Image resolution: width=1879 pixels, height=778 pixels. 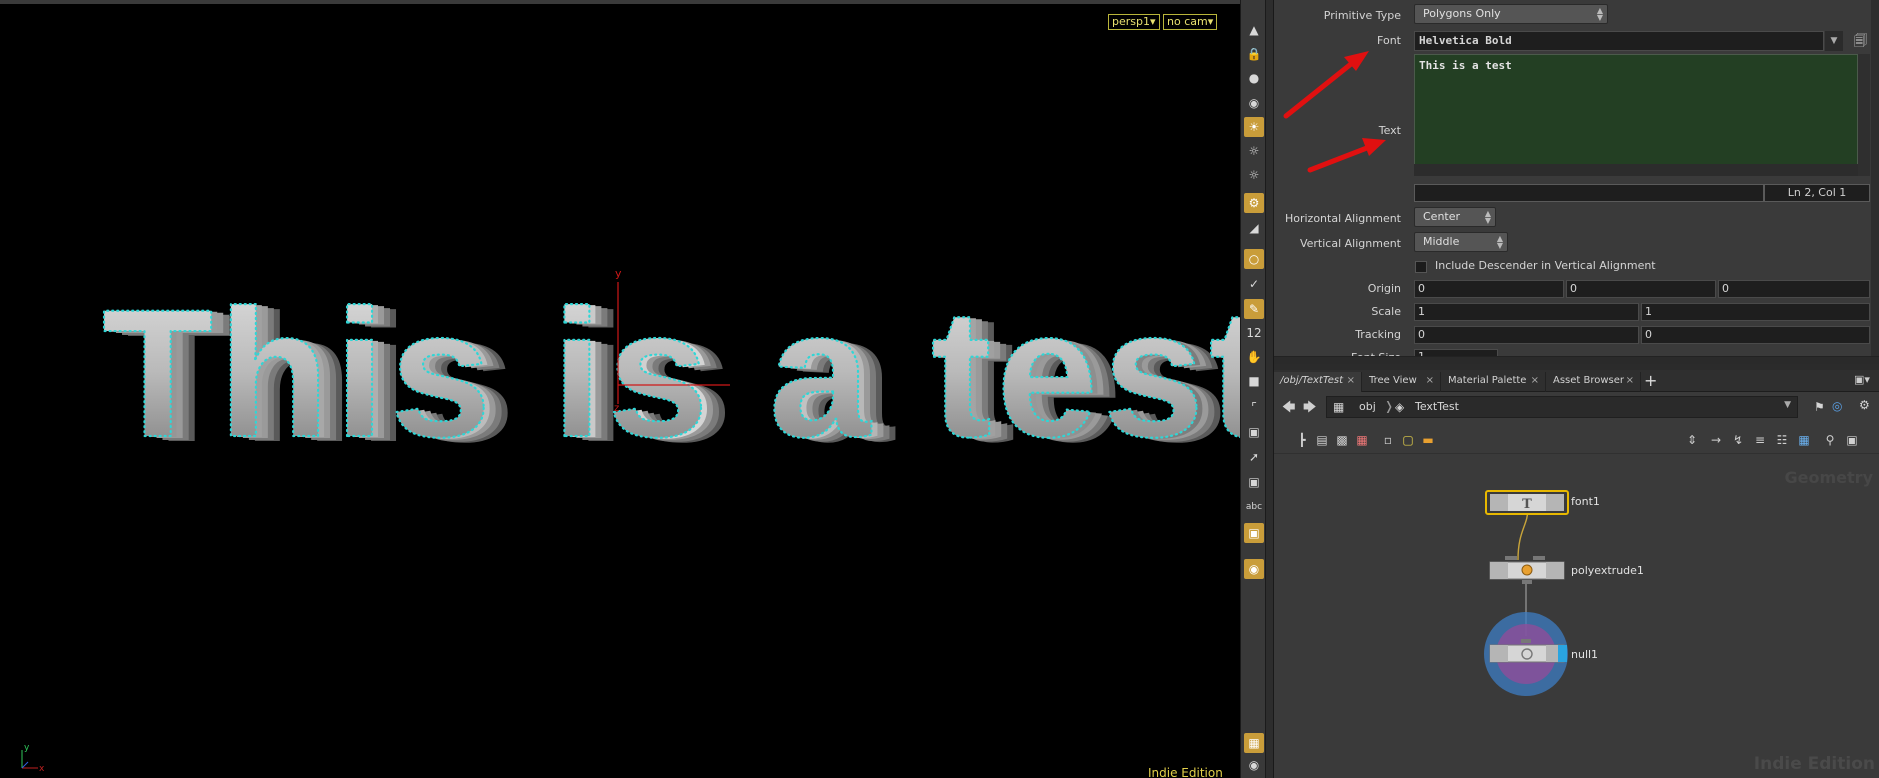 What do you see at coordinates (1526, 654) in the screenshot?
I see `node-null1` at bounding box center [1526, 654].